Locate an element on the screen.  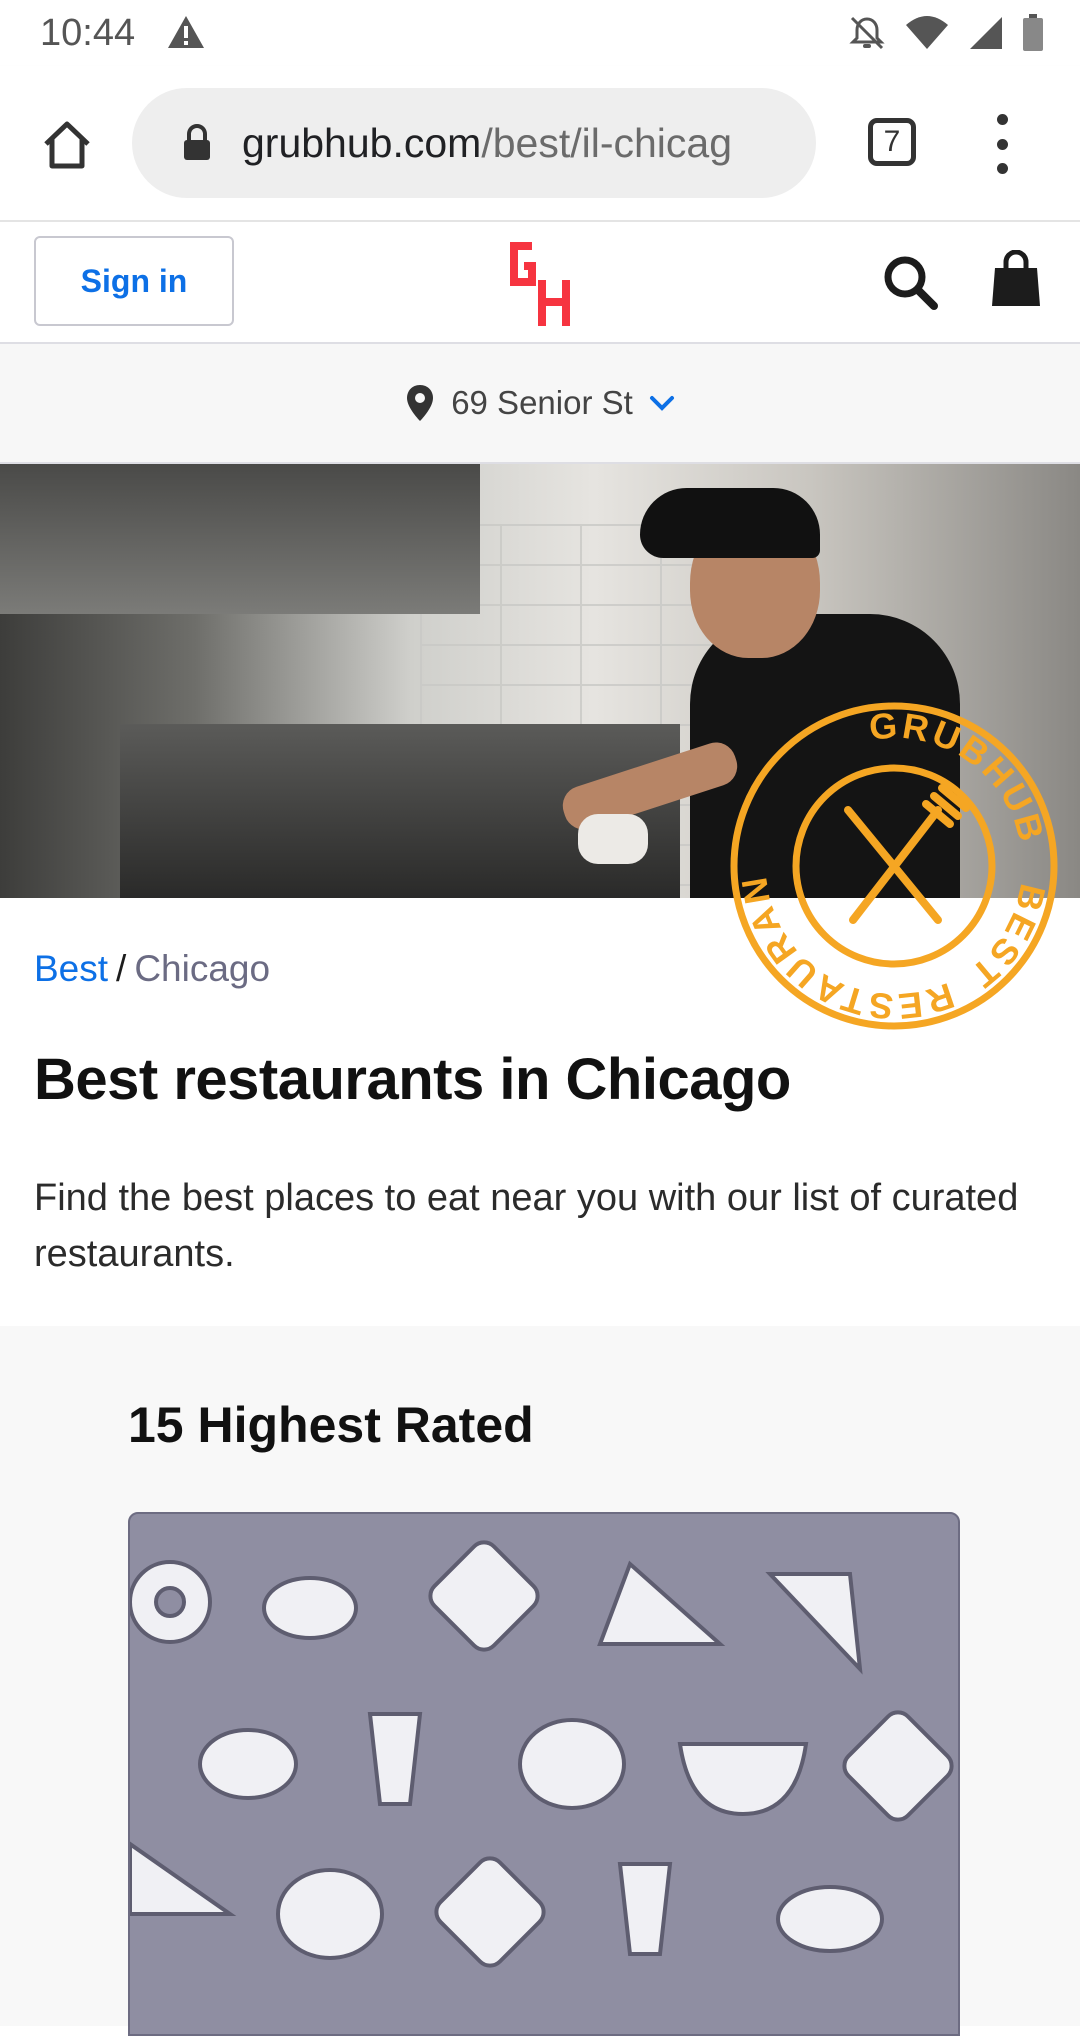
tab-switcher-button: 7 is located at coordinates (892, 142).